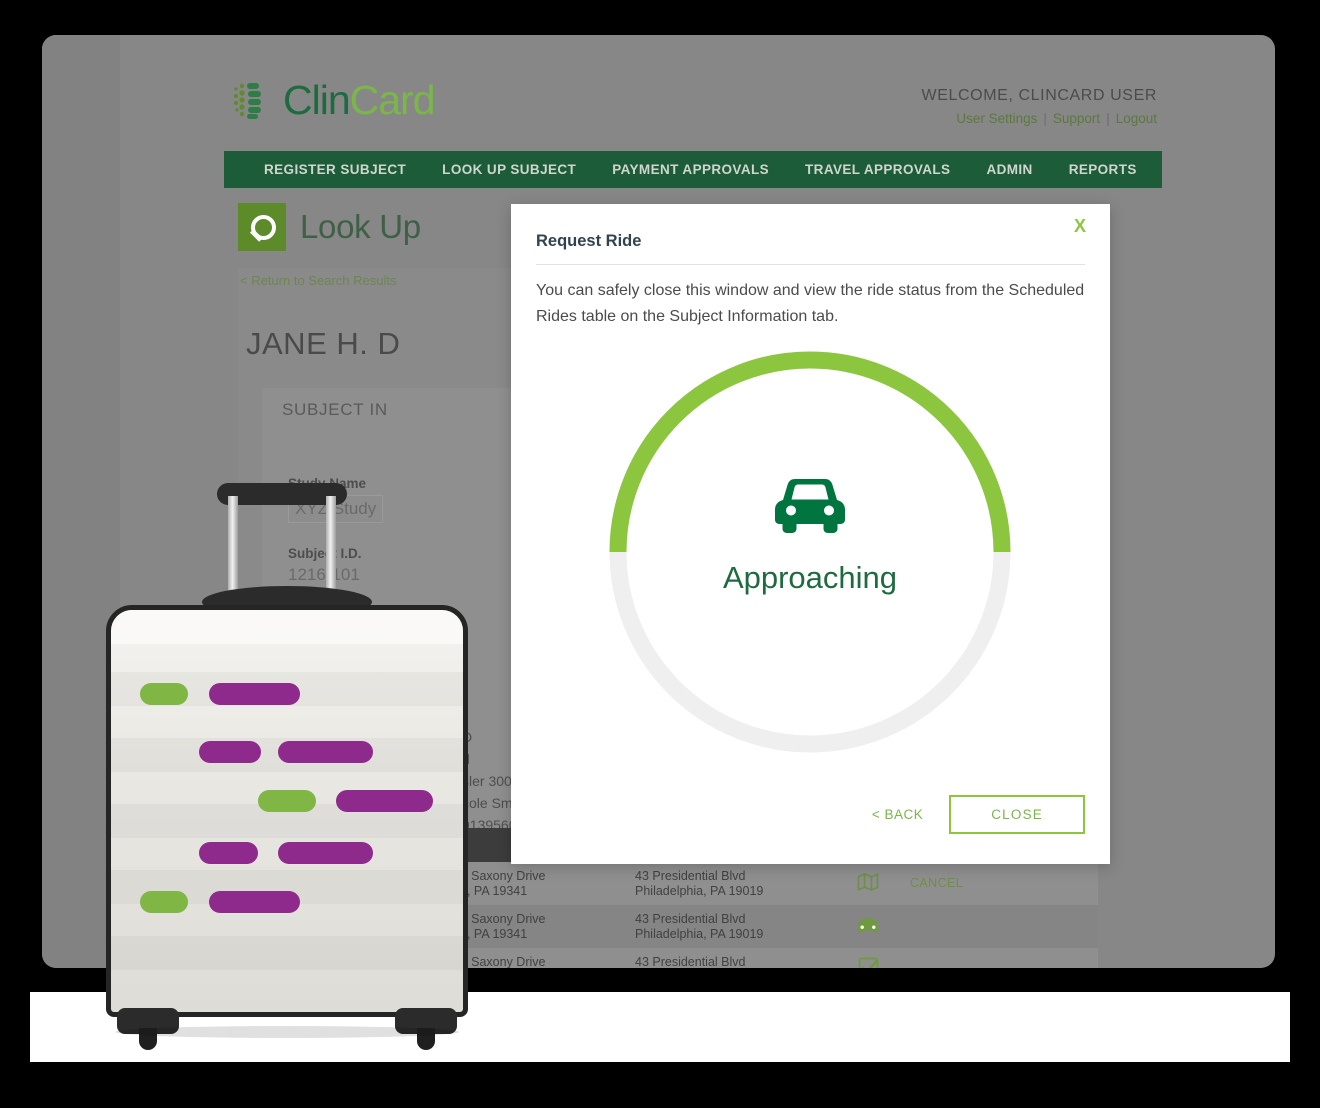 The width and height of the screenshot is (1320, 1108). I want to click on brand-wordmark: ClinCard, so click(359, 99).